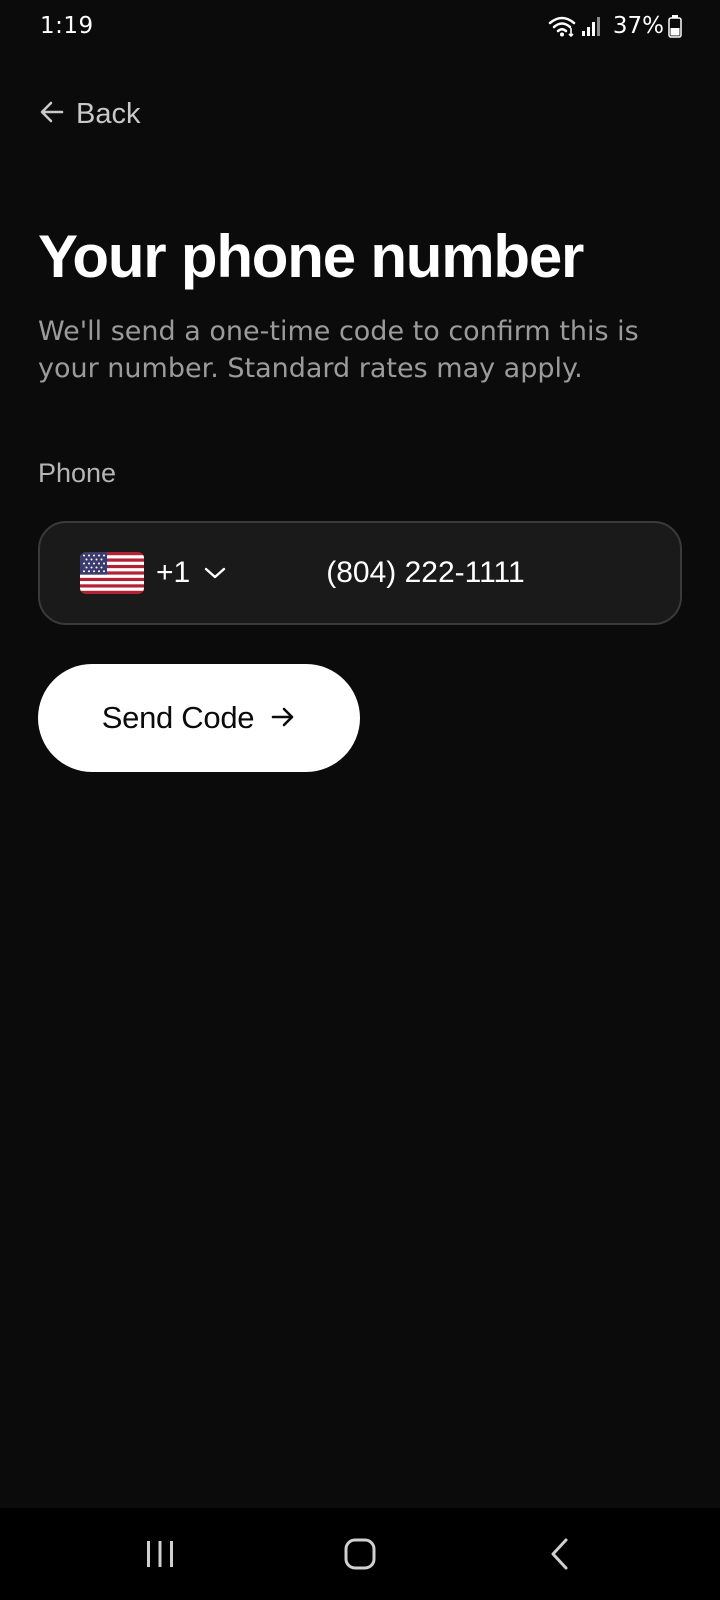 The height and width of the screenshot is (1600, 720). I want to click on status-time: 1:19, so click(67, 26).